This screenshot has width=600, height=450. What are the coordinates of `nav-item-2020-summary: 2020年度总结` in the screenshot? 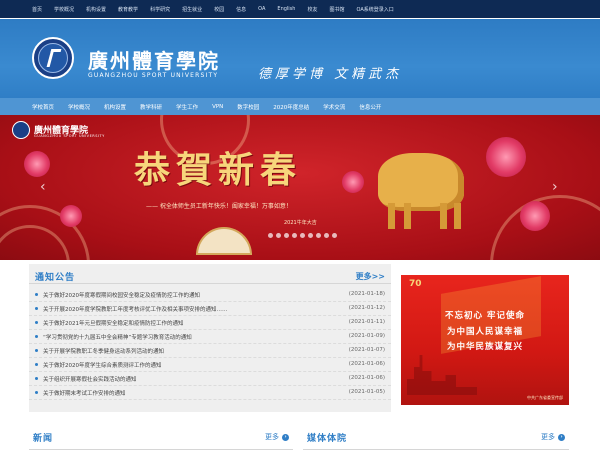 It's located at (291, 107).